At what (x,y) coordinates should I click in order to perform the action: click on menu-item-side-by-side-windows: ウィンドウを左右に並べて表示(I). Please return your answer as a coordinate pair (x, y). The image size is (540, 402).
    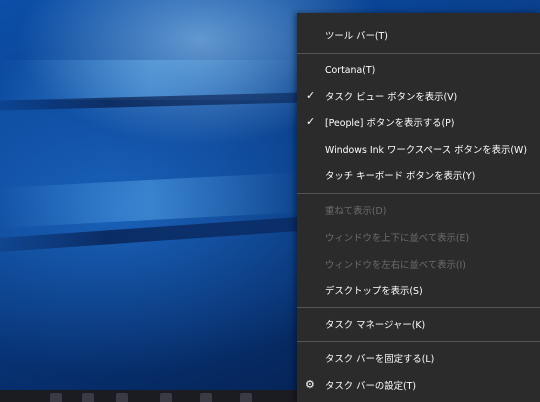
    Looking at the image, I should click on (418, 264).